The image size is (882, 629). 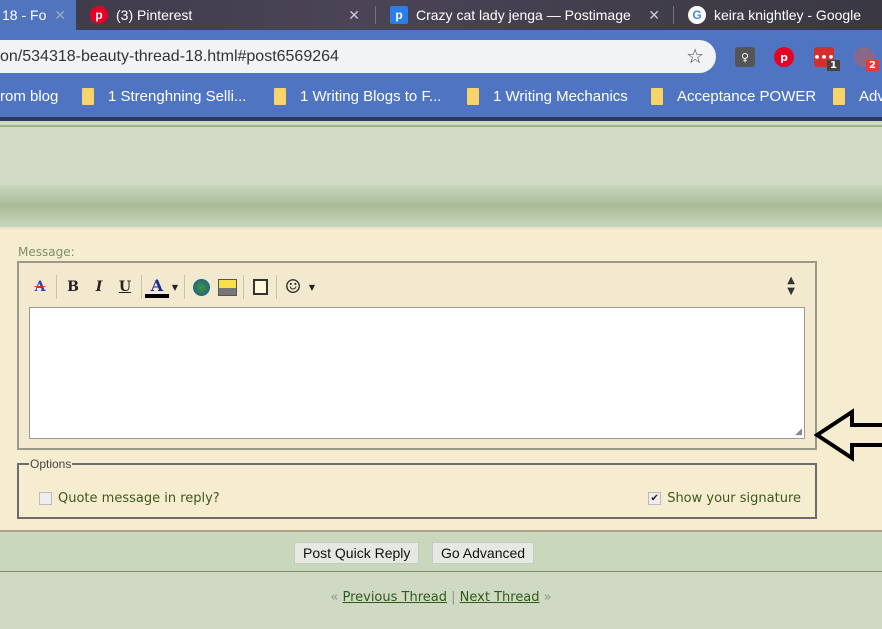 I want to click on options-legend: Options, so click(x=51, y=464).